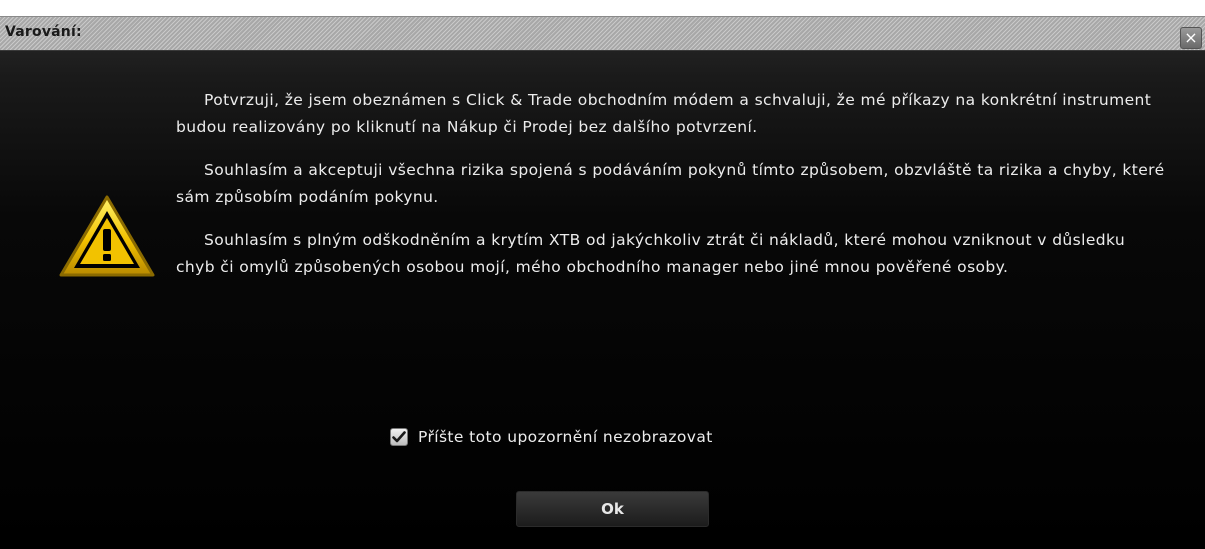 The width and height of the screenshot is (1205, 549). Describe the element at coordinates (602, 34) in the screenshot. I see `dialog-titlebar: Varování: ×` at that location.